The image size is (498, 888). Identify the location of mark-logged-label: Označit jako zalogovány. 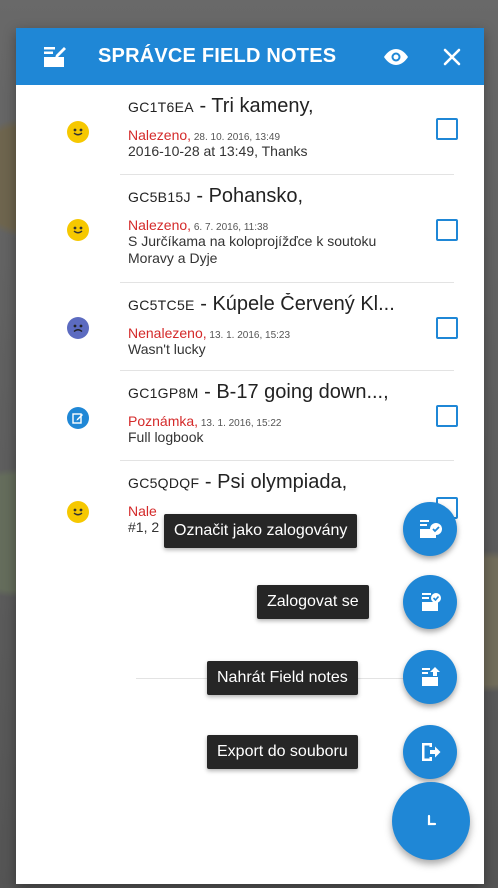
(261, 531).